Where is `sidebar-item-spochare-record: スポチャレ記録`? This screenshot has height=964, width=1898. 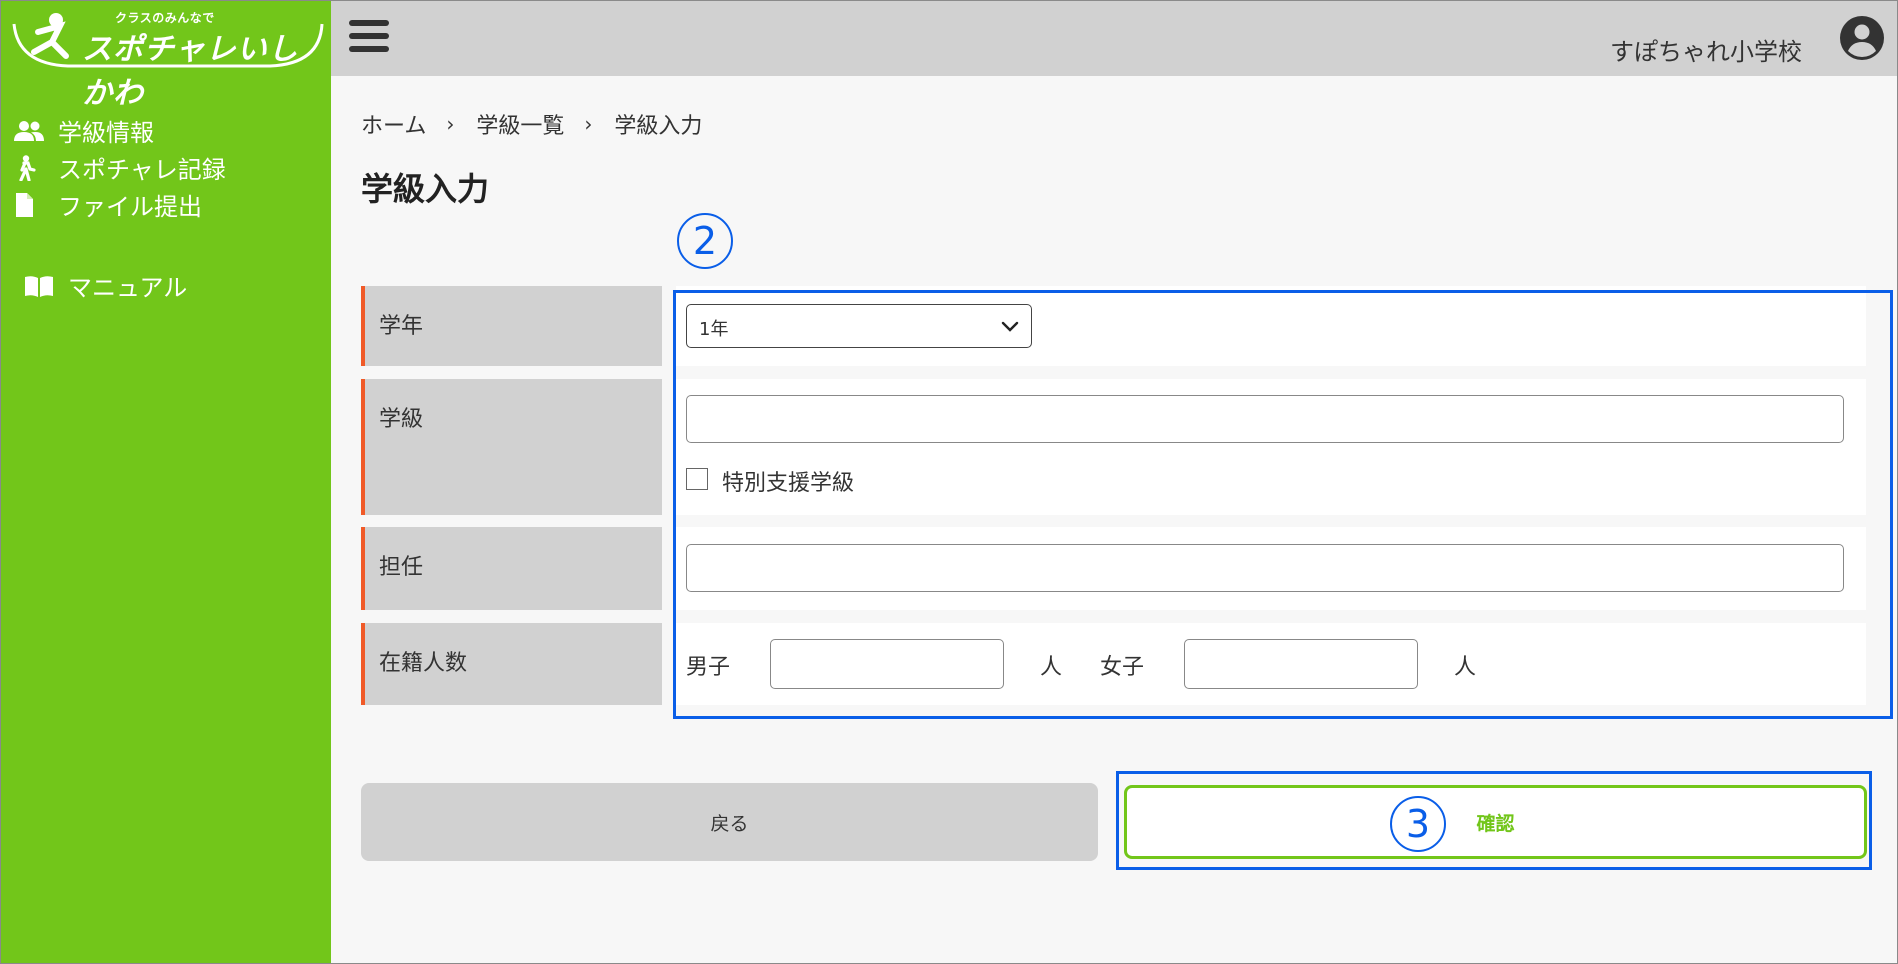 sidebar-item-spochare-record: スポチャレ記録 is located at coordinates (120, 167).